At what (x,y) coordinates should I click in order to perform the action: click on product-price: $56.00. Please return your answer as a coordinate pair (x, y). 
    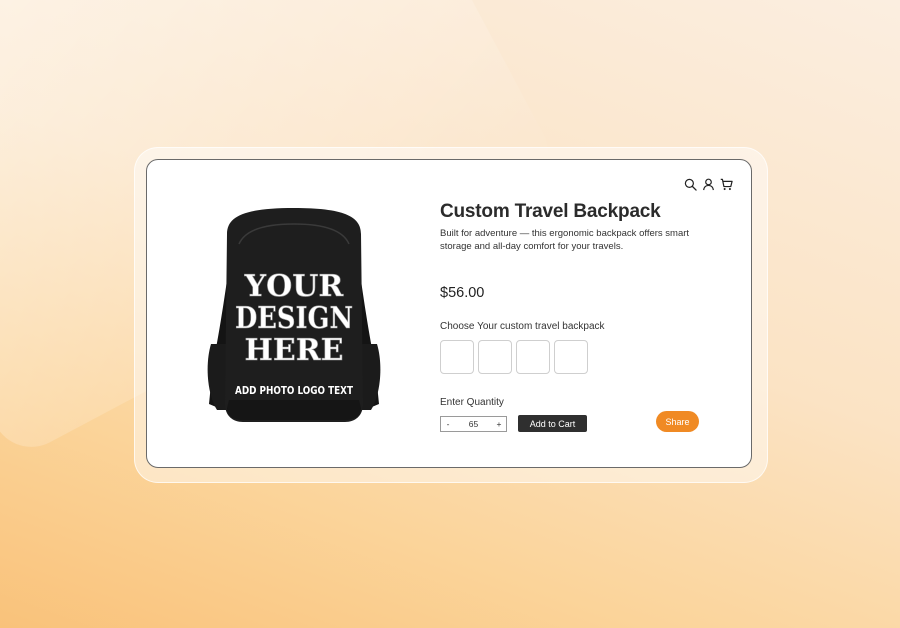
    Looking at the image, I should click on (462, 293).